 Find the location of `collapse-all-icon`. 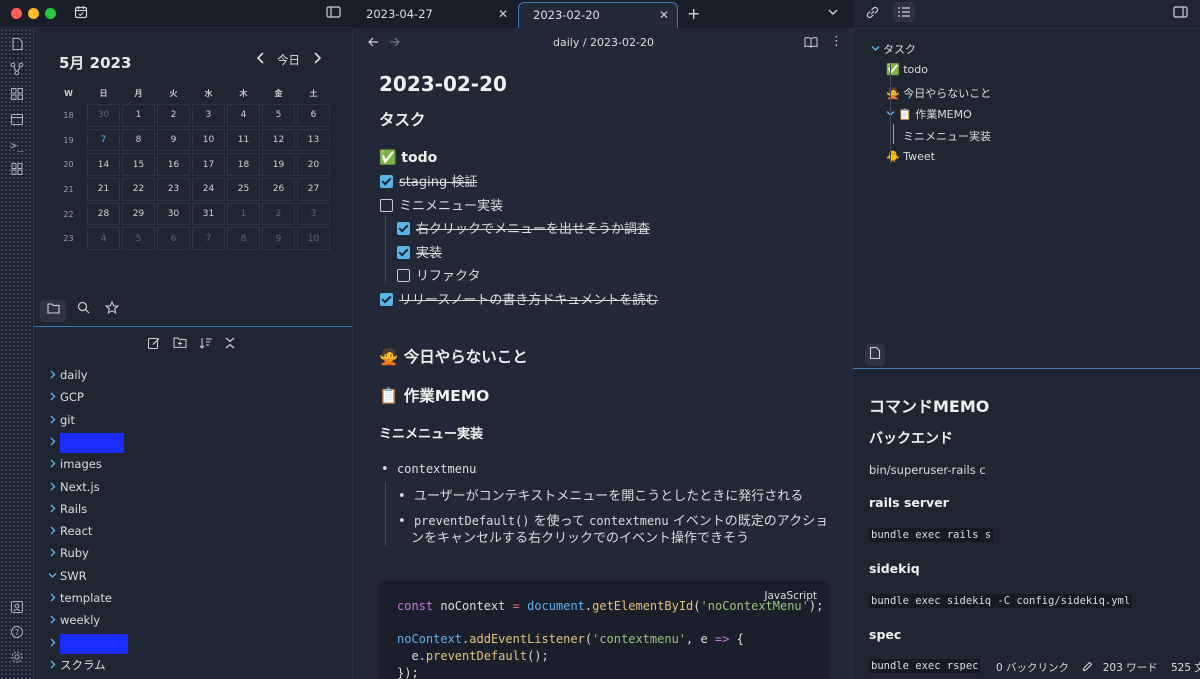

collapse-all-icon is located at coordinates (230, 345).